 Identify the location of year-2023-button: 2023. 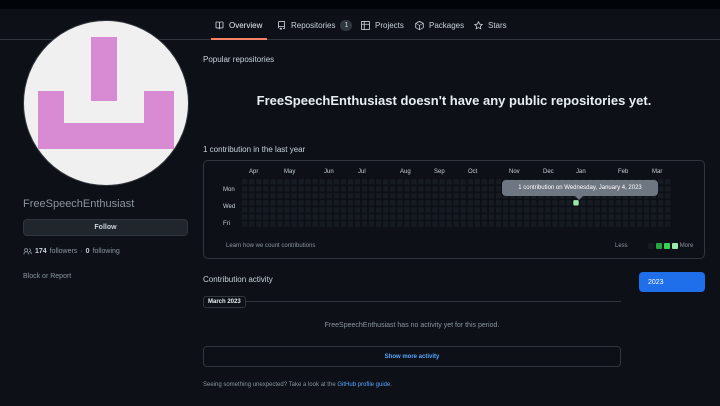
(672, 282).